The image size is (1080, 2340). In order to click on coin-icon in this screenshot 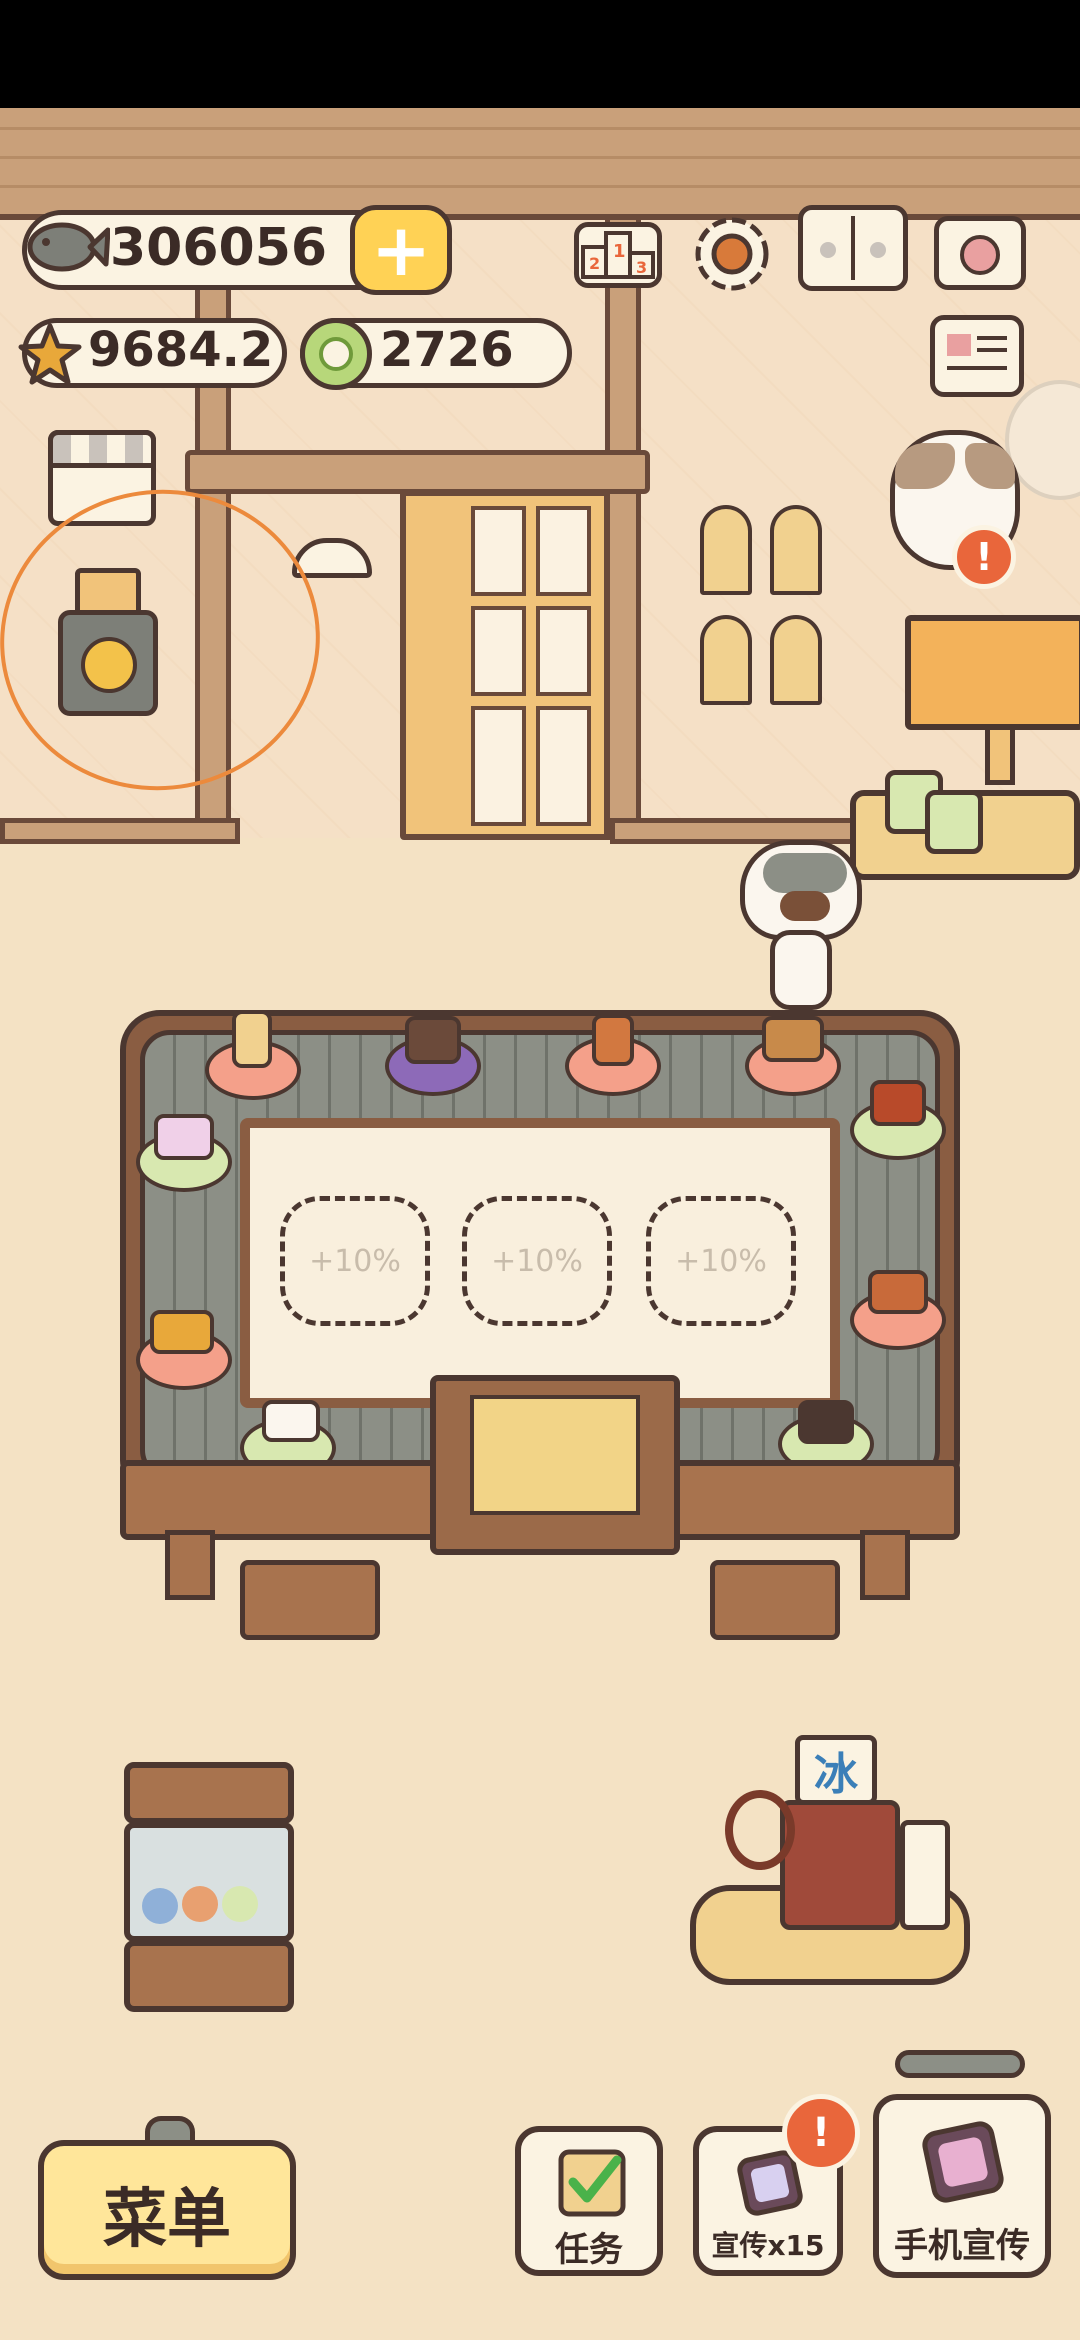, I will do `click(336, 354)`.